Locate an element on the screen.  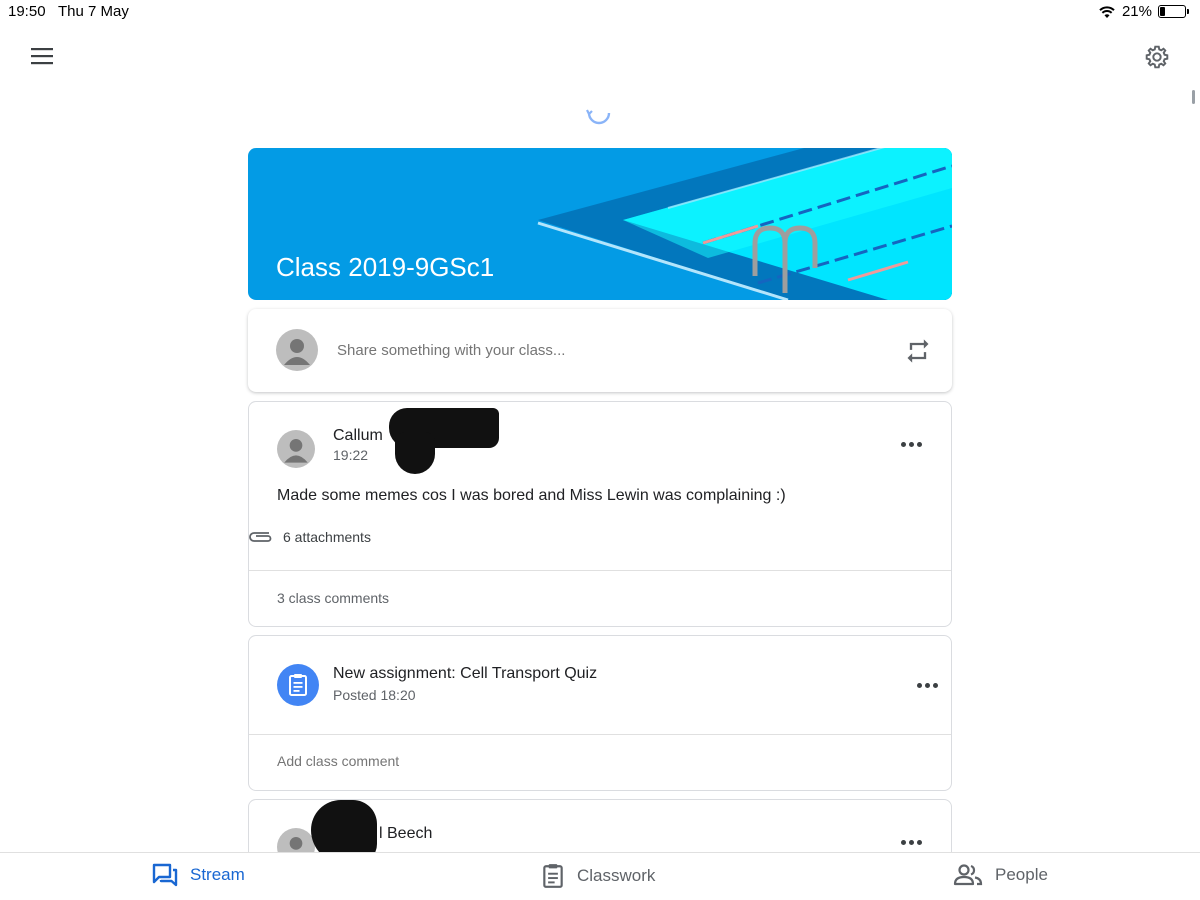
redaction-mark is located at coordinates (415, 453).